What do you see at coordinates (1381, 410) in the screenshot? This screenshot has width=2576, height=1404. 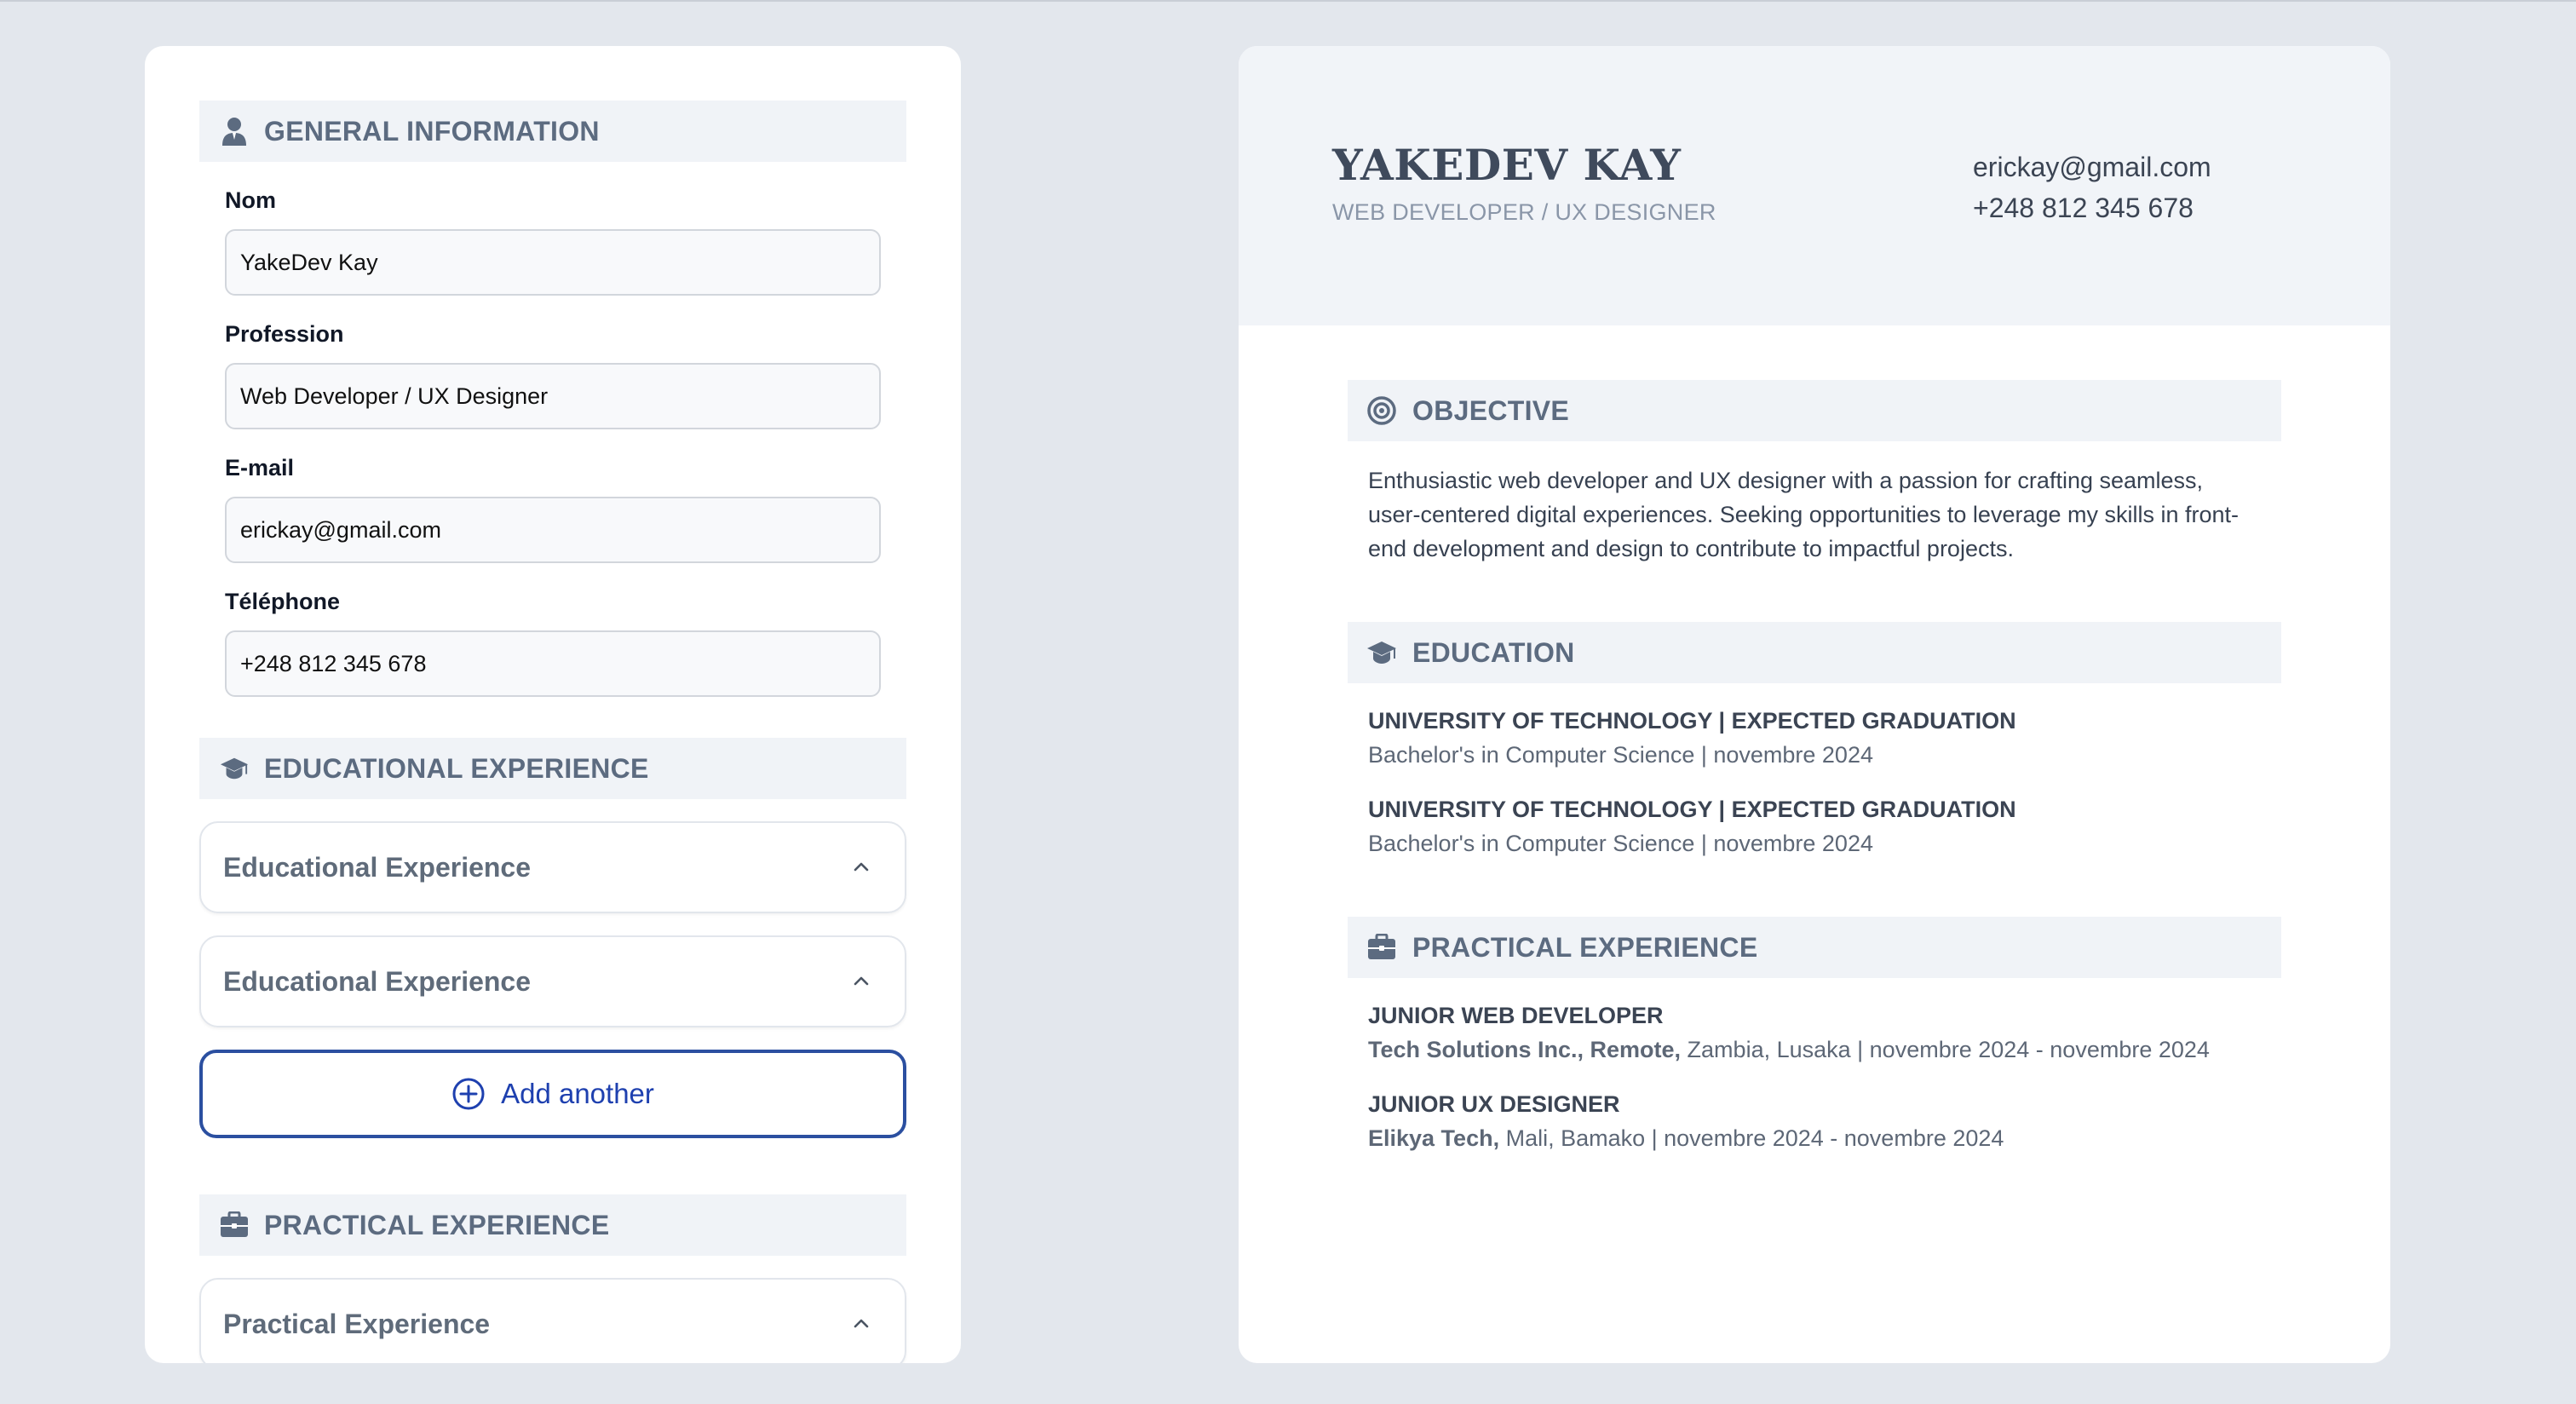 I see `target-icon` at bounding box center [1381, 410].